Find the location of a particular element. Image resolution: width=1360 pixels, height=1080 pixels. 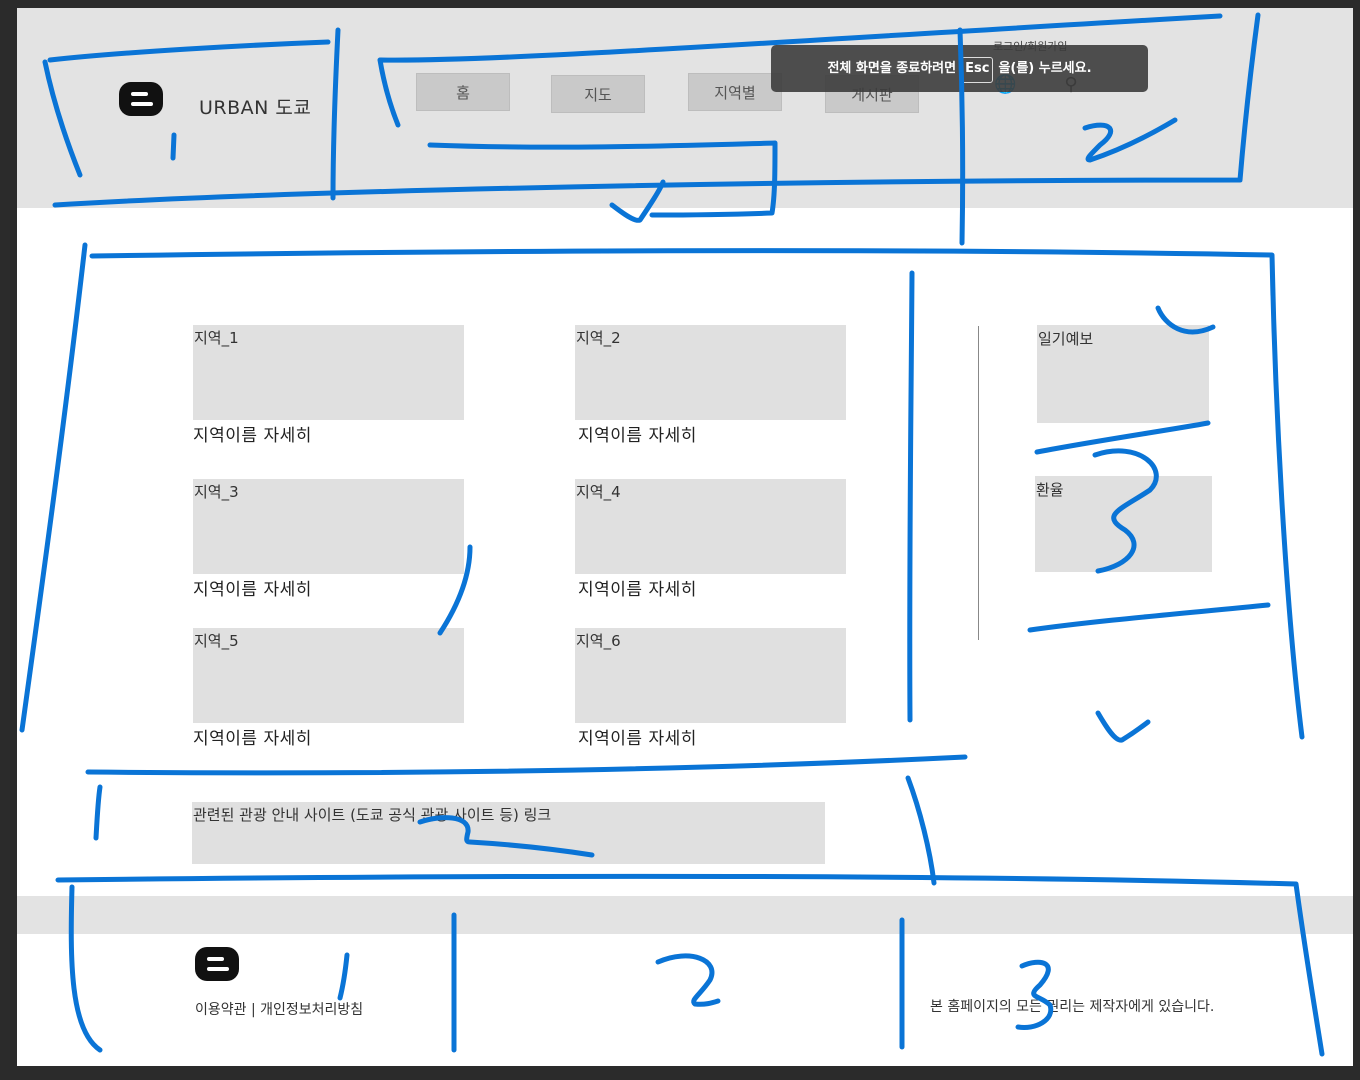

region-title: 지역_6 is located at coordinates (598, 641).